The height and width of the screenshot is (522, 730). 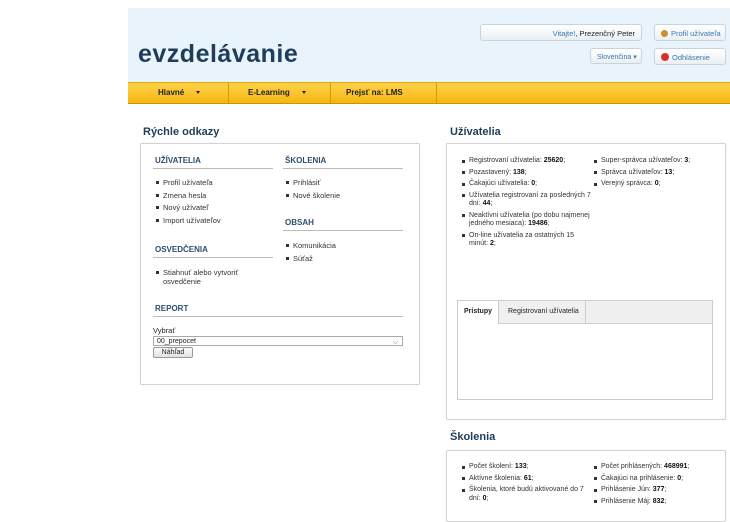 I want to click on link-change-password: Zmena hesla, so click(x=188, y=195).